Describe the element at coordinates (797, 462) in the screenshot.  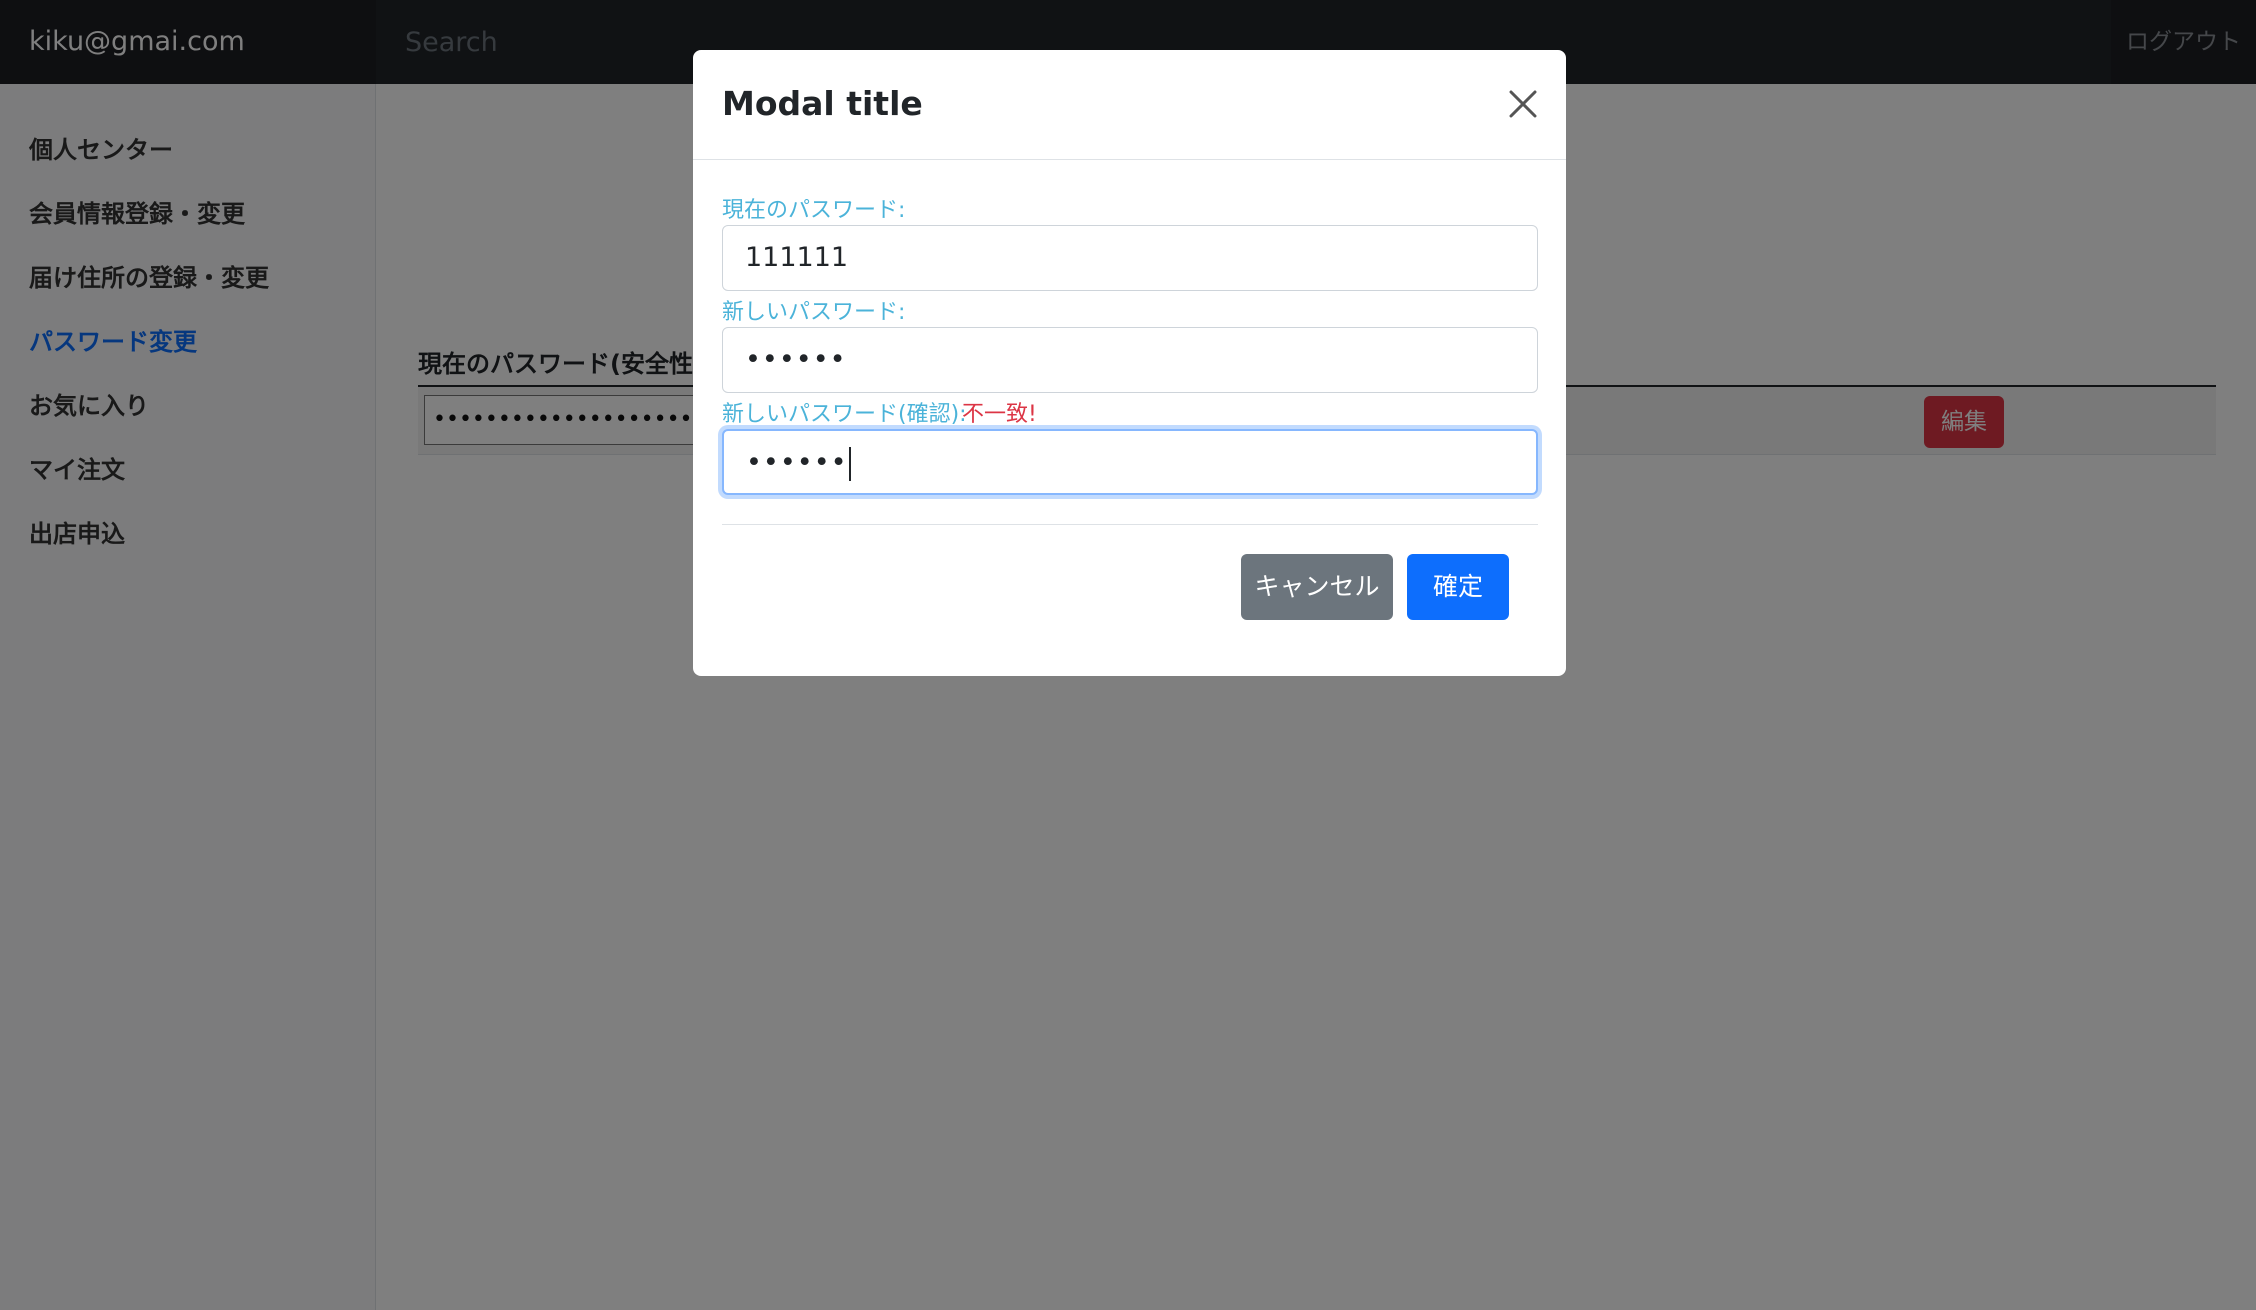
I see `confirm-password-value: ••••••` at that location.